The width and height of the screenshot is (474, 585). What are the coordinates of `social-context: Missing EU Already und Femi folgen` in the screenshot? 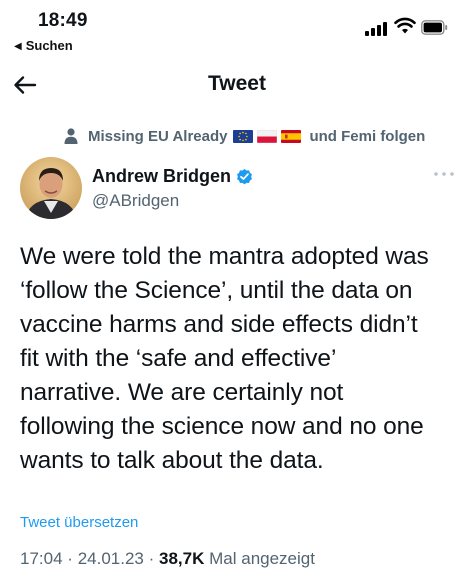 It's located at (243, 136).